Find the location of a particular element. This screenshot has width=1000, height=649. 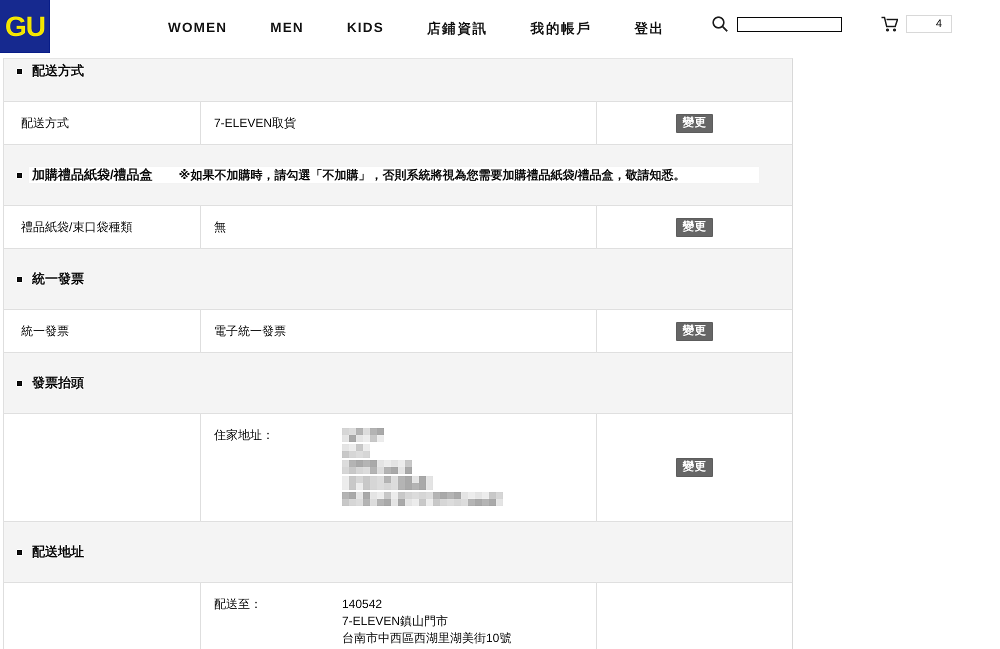

row-label: 禮品紙袋/束口袋種類 is located at coordinates (76, 227).